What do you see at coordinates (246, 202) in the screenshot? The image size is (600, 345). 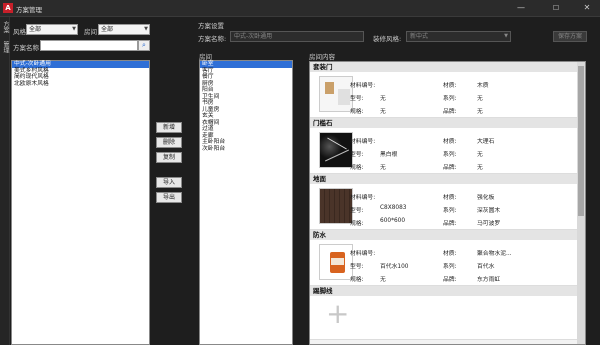 I see `room-list: 卧室 客厅 餐厅 厨房 阳台 卫生间 书房 儿童房 玄关 衣帽间 过道 走廊 主卧阳台 次卧阳台` at bounding box center [246, 202].